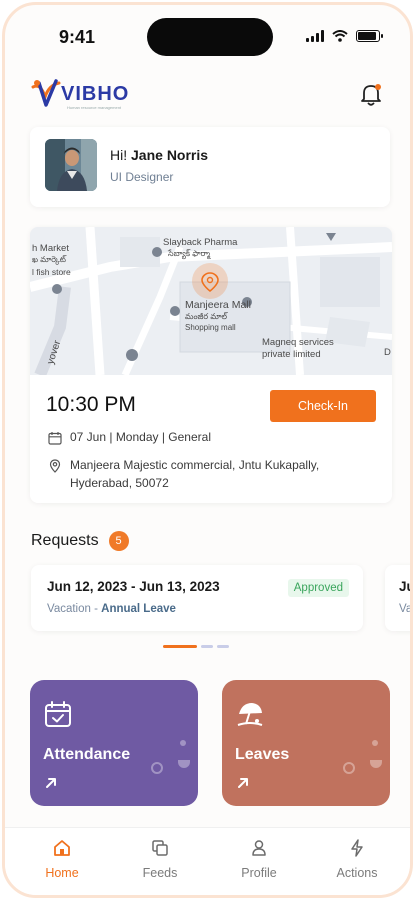 The width and height of the screenshot is (415, 900). I want to click on requests-header: Requests 5, so click(80, 541).